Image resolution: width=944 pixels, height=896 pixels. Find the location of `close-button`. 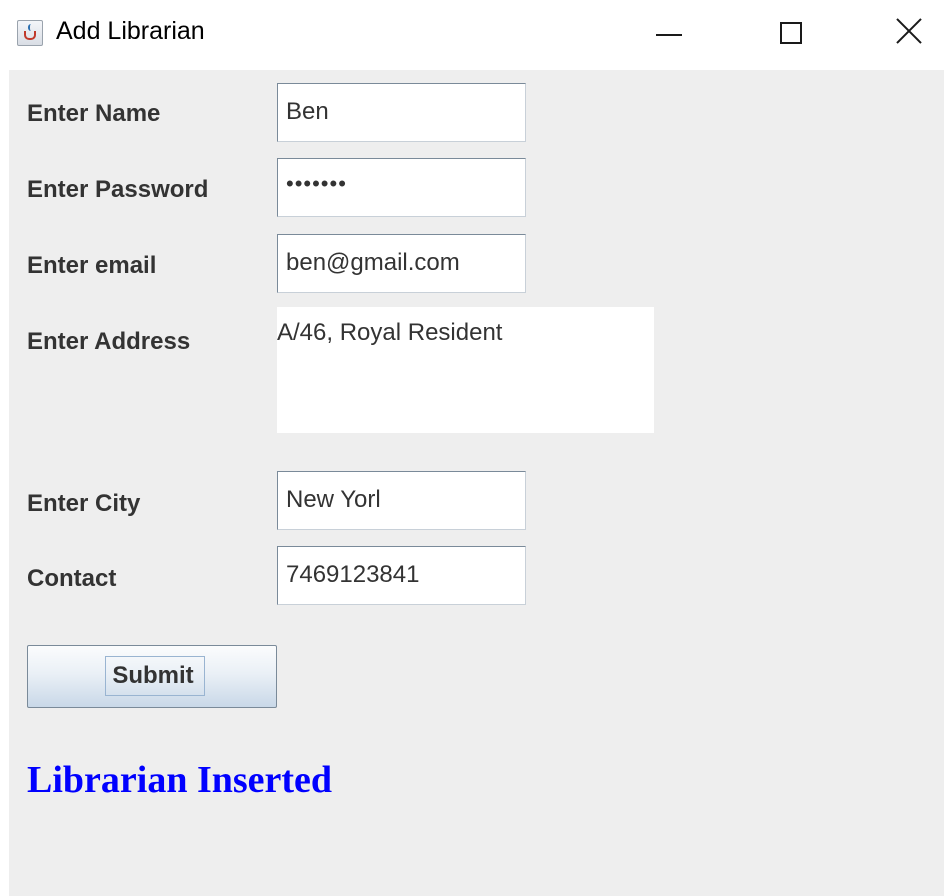

close-button is located at coordinates (908, 34).